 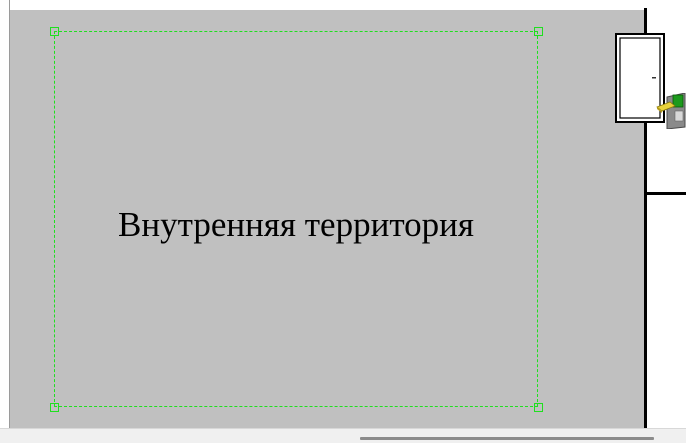 What do you see at coordinates (538, 31) in the screenshot?
I see `resize-handle-top-right` at bounding box center [538, 31].